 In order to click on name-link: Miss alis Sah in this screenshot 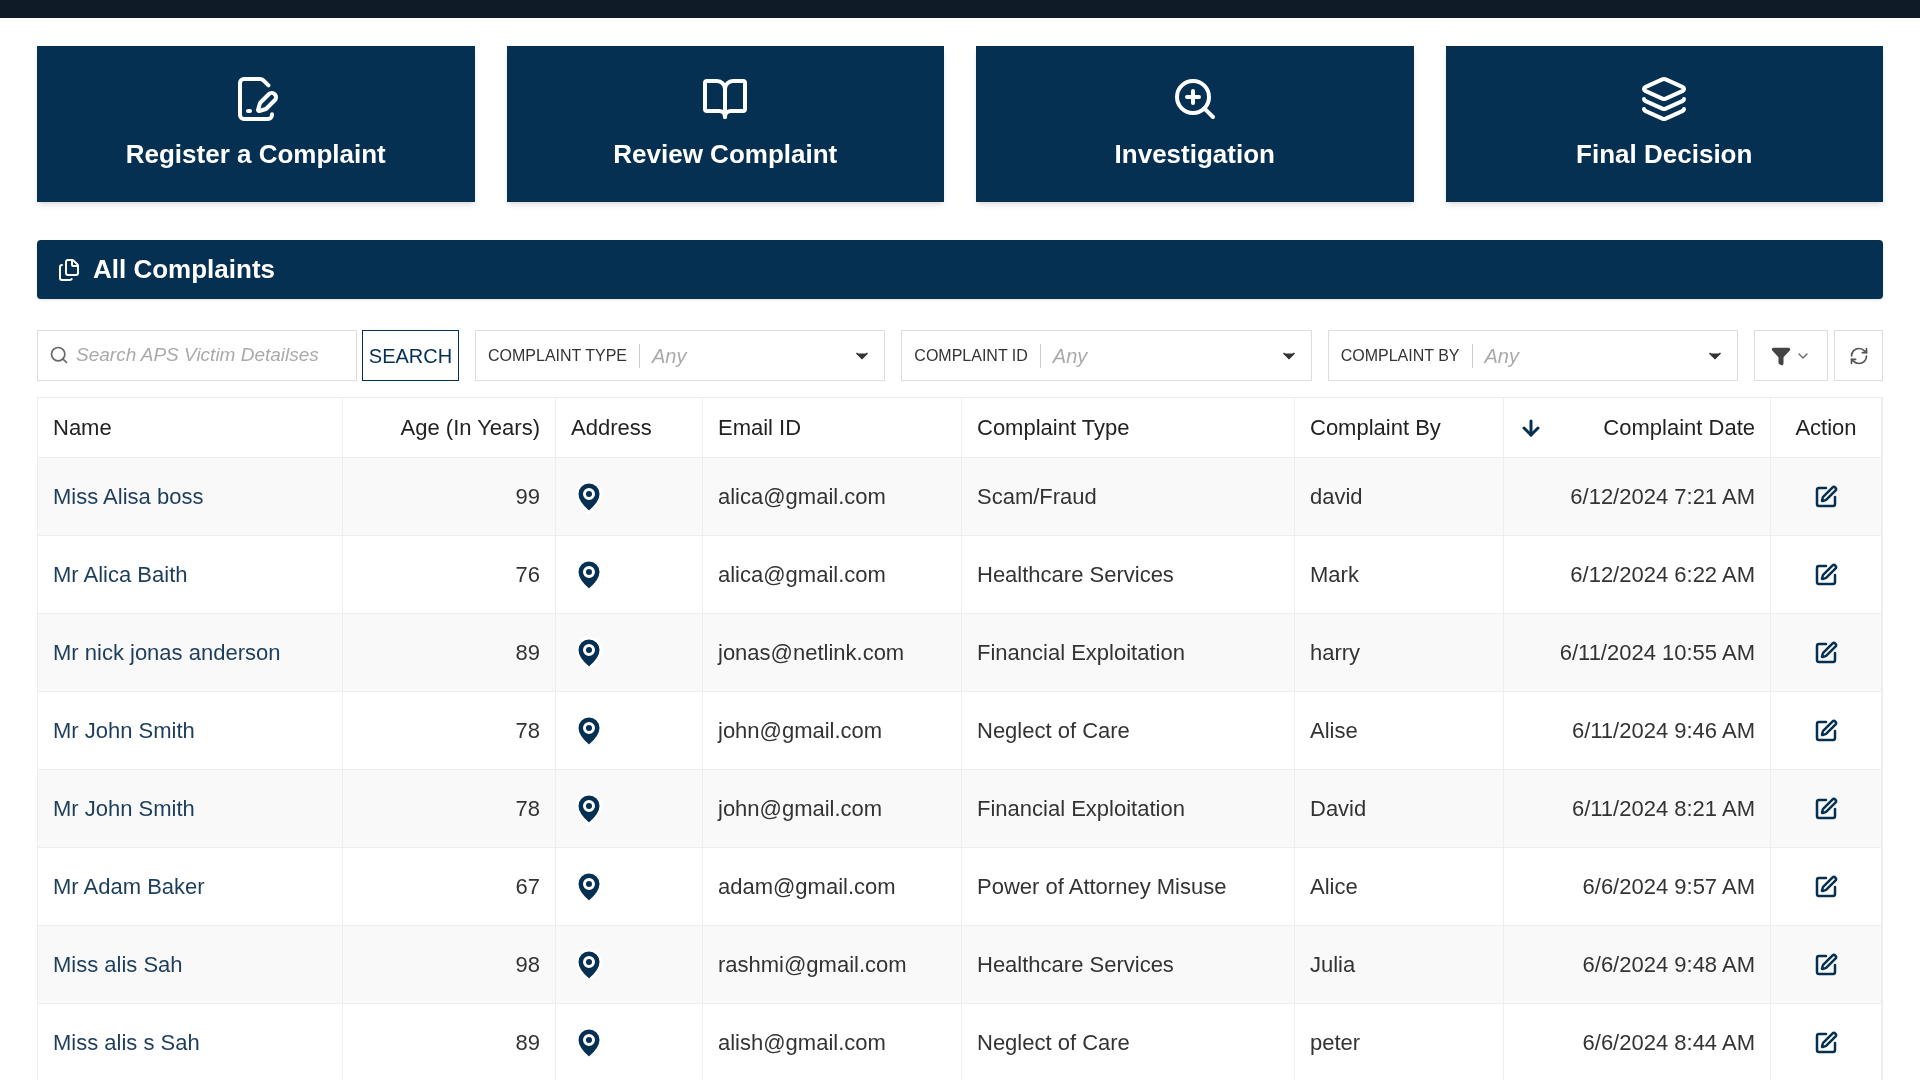, I will do `click(118, 964)`.